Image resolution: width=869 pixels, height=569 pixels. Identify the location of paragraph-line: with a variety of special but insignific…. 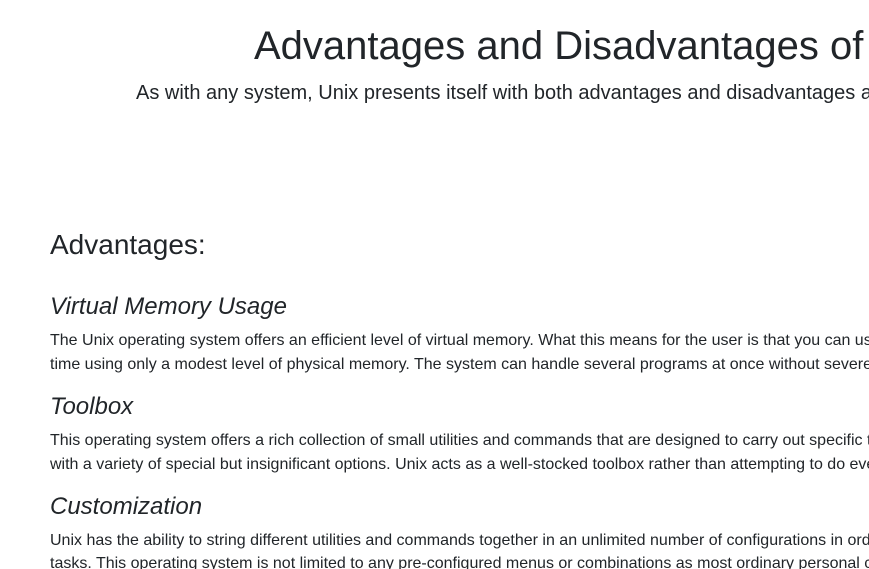
(459, 464).